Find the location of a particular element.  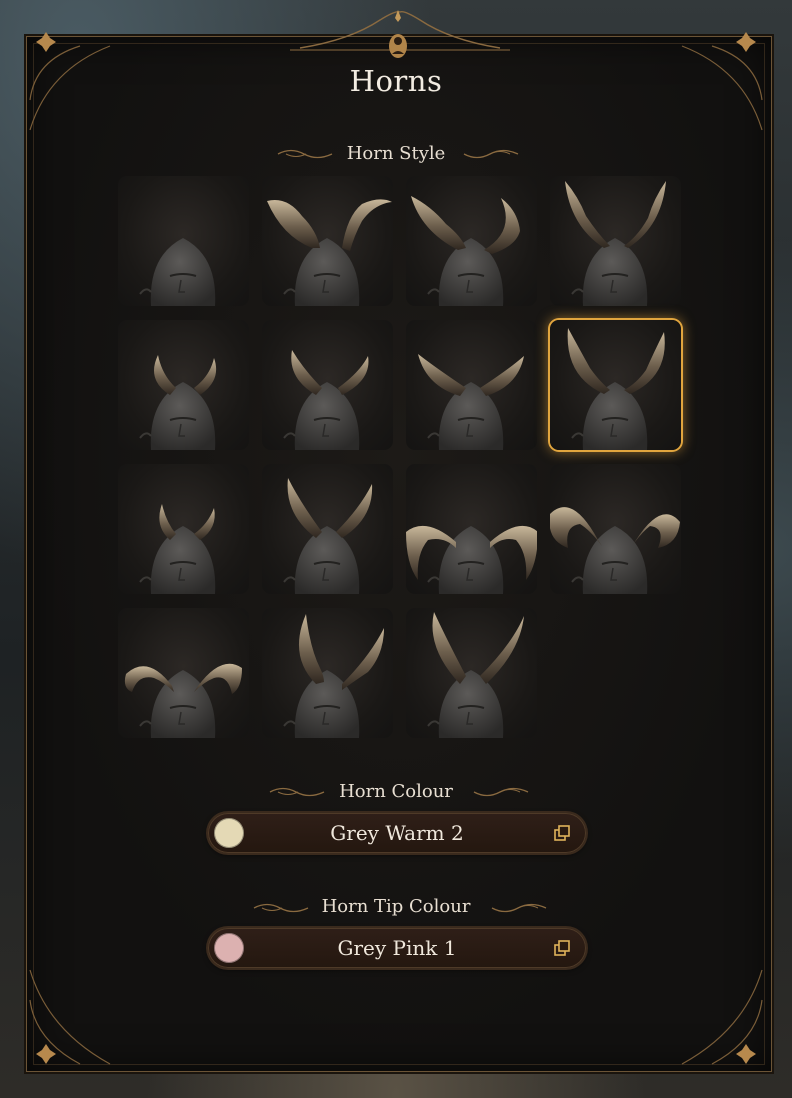

horn-tip-colour-value: Grey Pink 1 is located at coordinates (397, 948).